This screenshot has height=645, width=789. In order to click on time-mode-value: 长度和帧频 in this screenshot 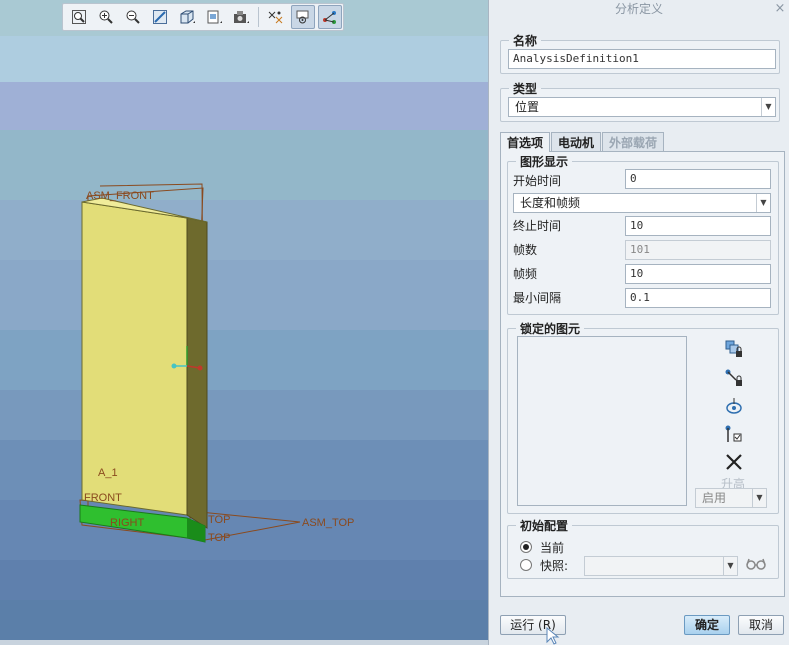, I will do `click(550, 203)`.